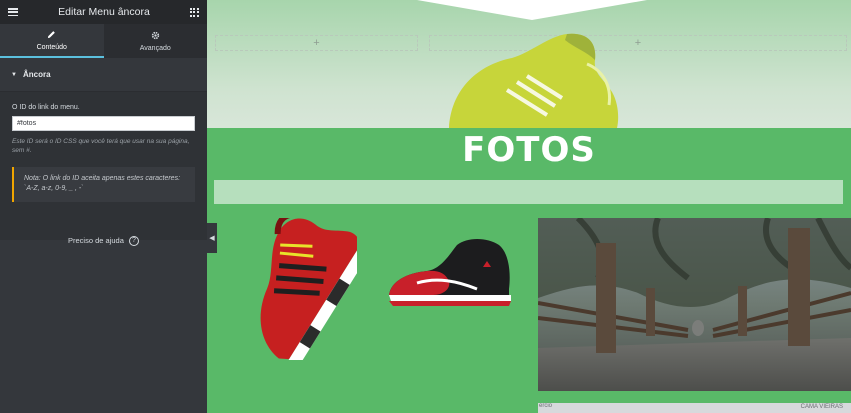 Image resolution: width=851 pixels, height=413 pixels. I want to click on background-shoe-image, so click(534, 80).